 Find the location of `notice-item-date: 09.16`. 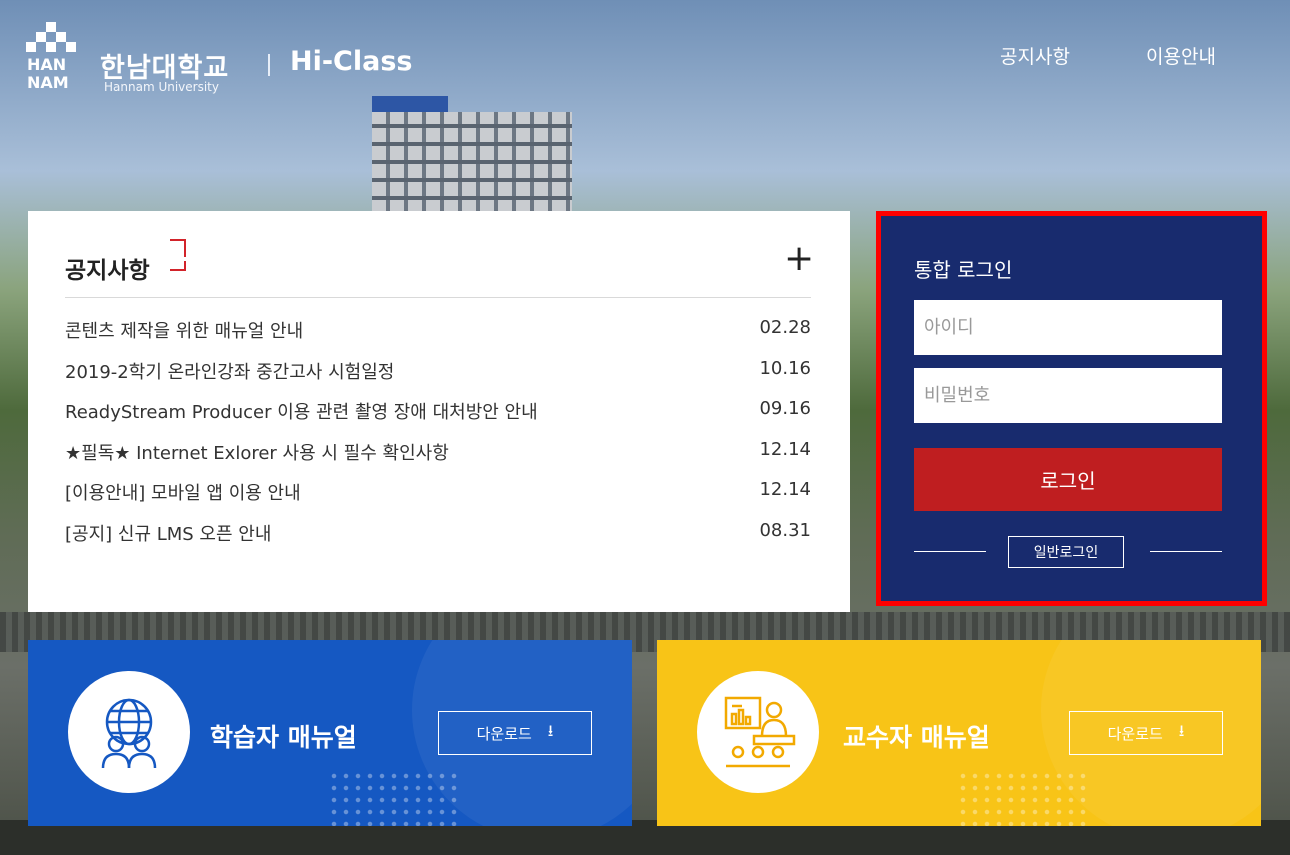

notice-item-date: 09.16 is located at coordinates (785, 408).